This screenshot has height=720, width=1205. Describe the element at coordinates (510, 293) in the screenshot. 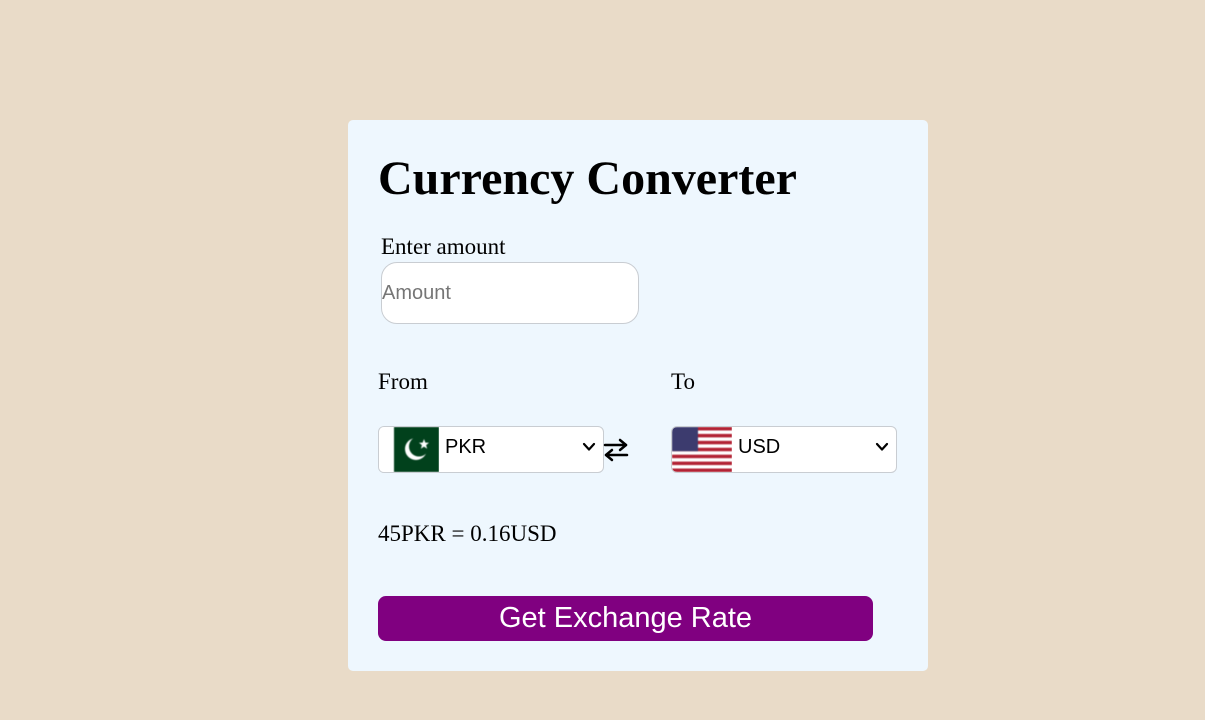

I see `amount-input` at that location.